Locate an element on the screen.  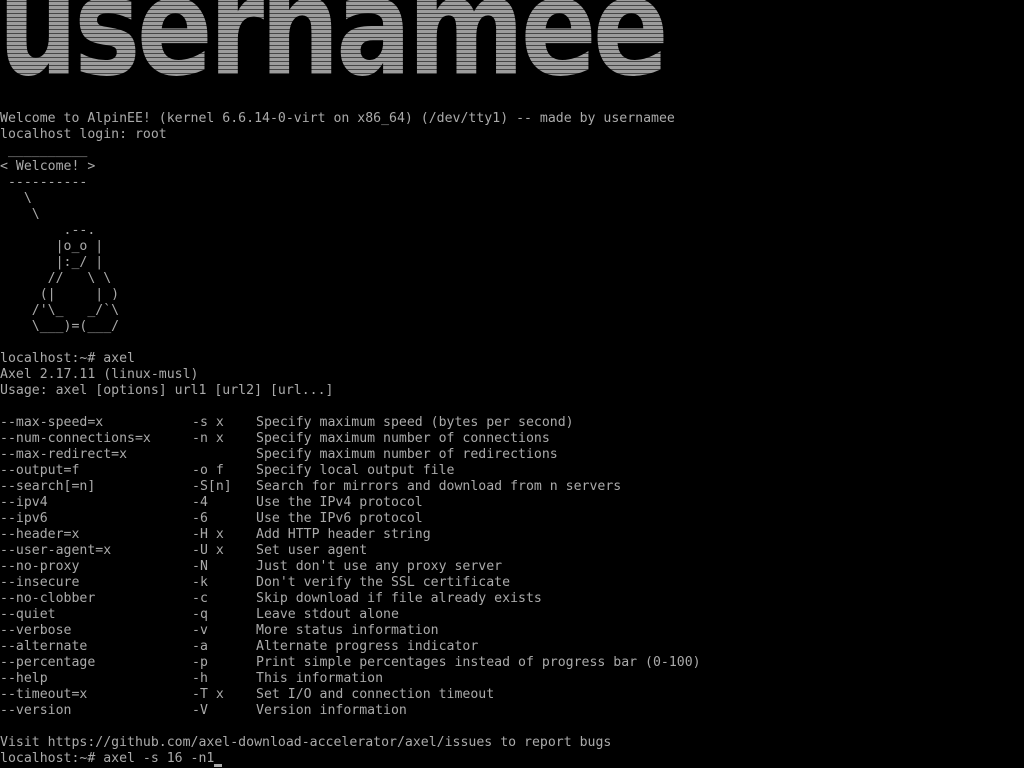
ascii-banner: usernamee is located at coordinates (512, 43).